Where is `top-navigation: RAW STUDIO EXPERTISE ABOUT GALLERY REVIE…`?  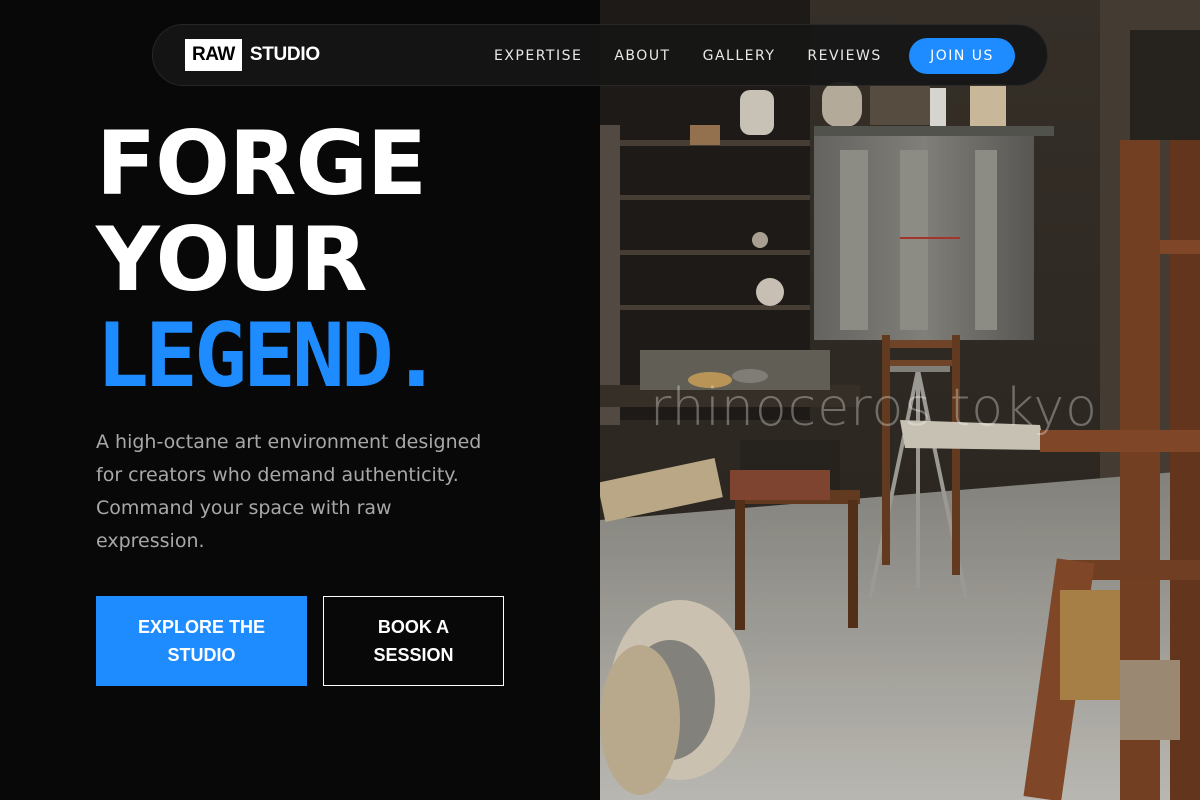
top-navigation: RAW STUDIO EXPERTISE ABOUT GALLERY REVIE… is located at coordinates (600, 55).